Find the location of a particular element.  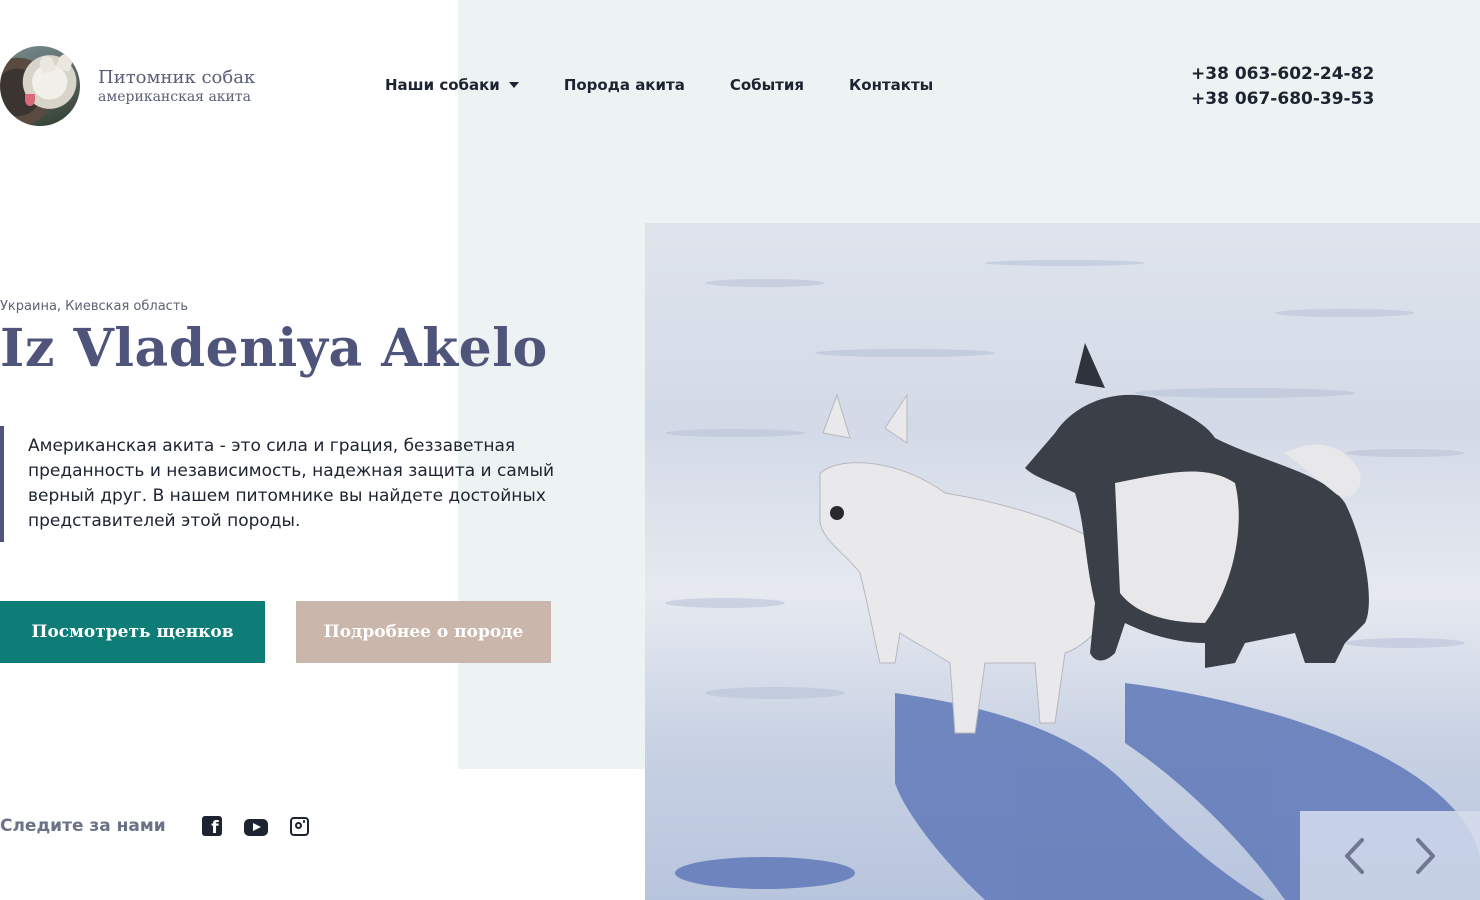

region-label: Украина, Киевская область is located at coordinates (94, 306).